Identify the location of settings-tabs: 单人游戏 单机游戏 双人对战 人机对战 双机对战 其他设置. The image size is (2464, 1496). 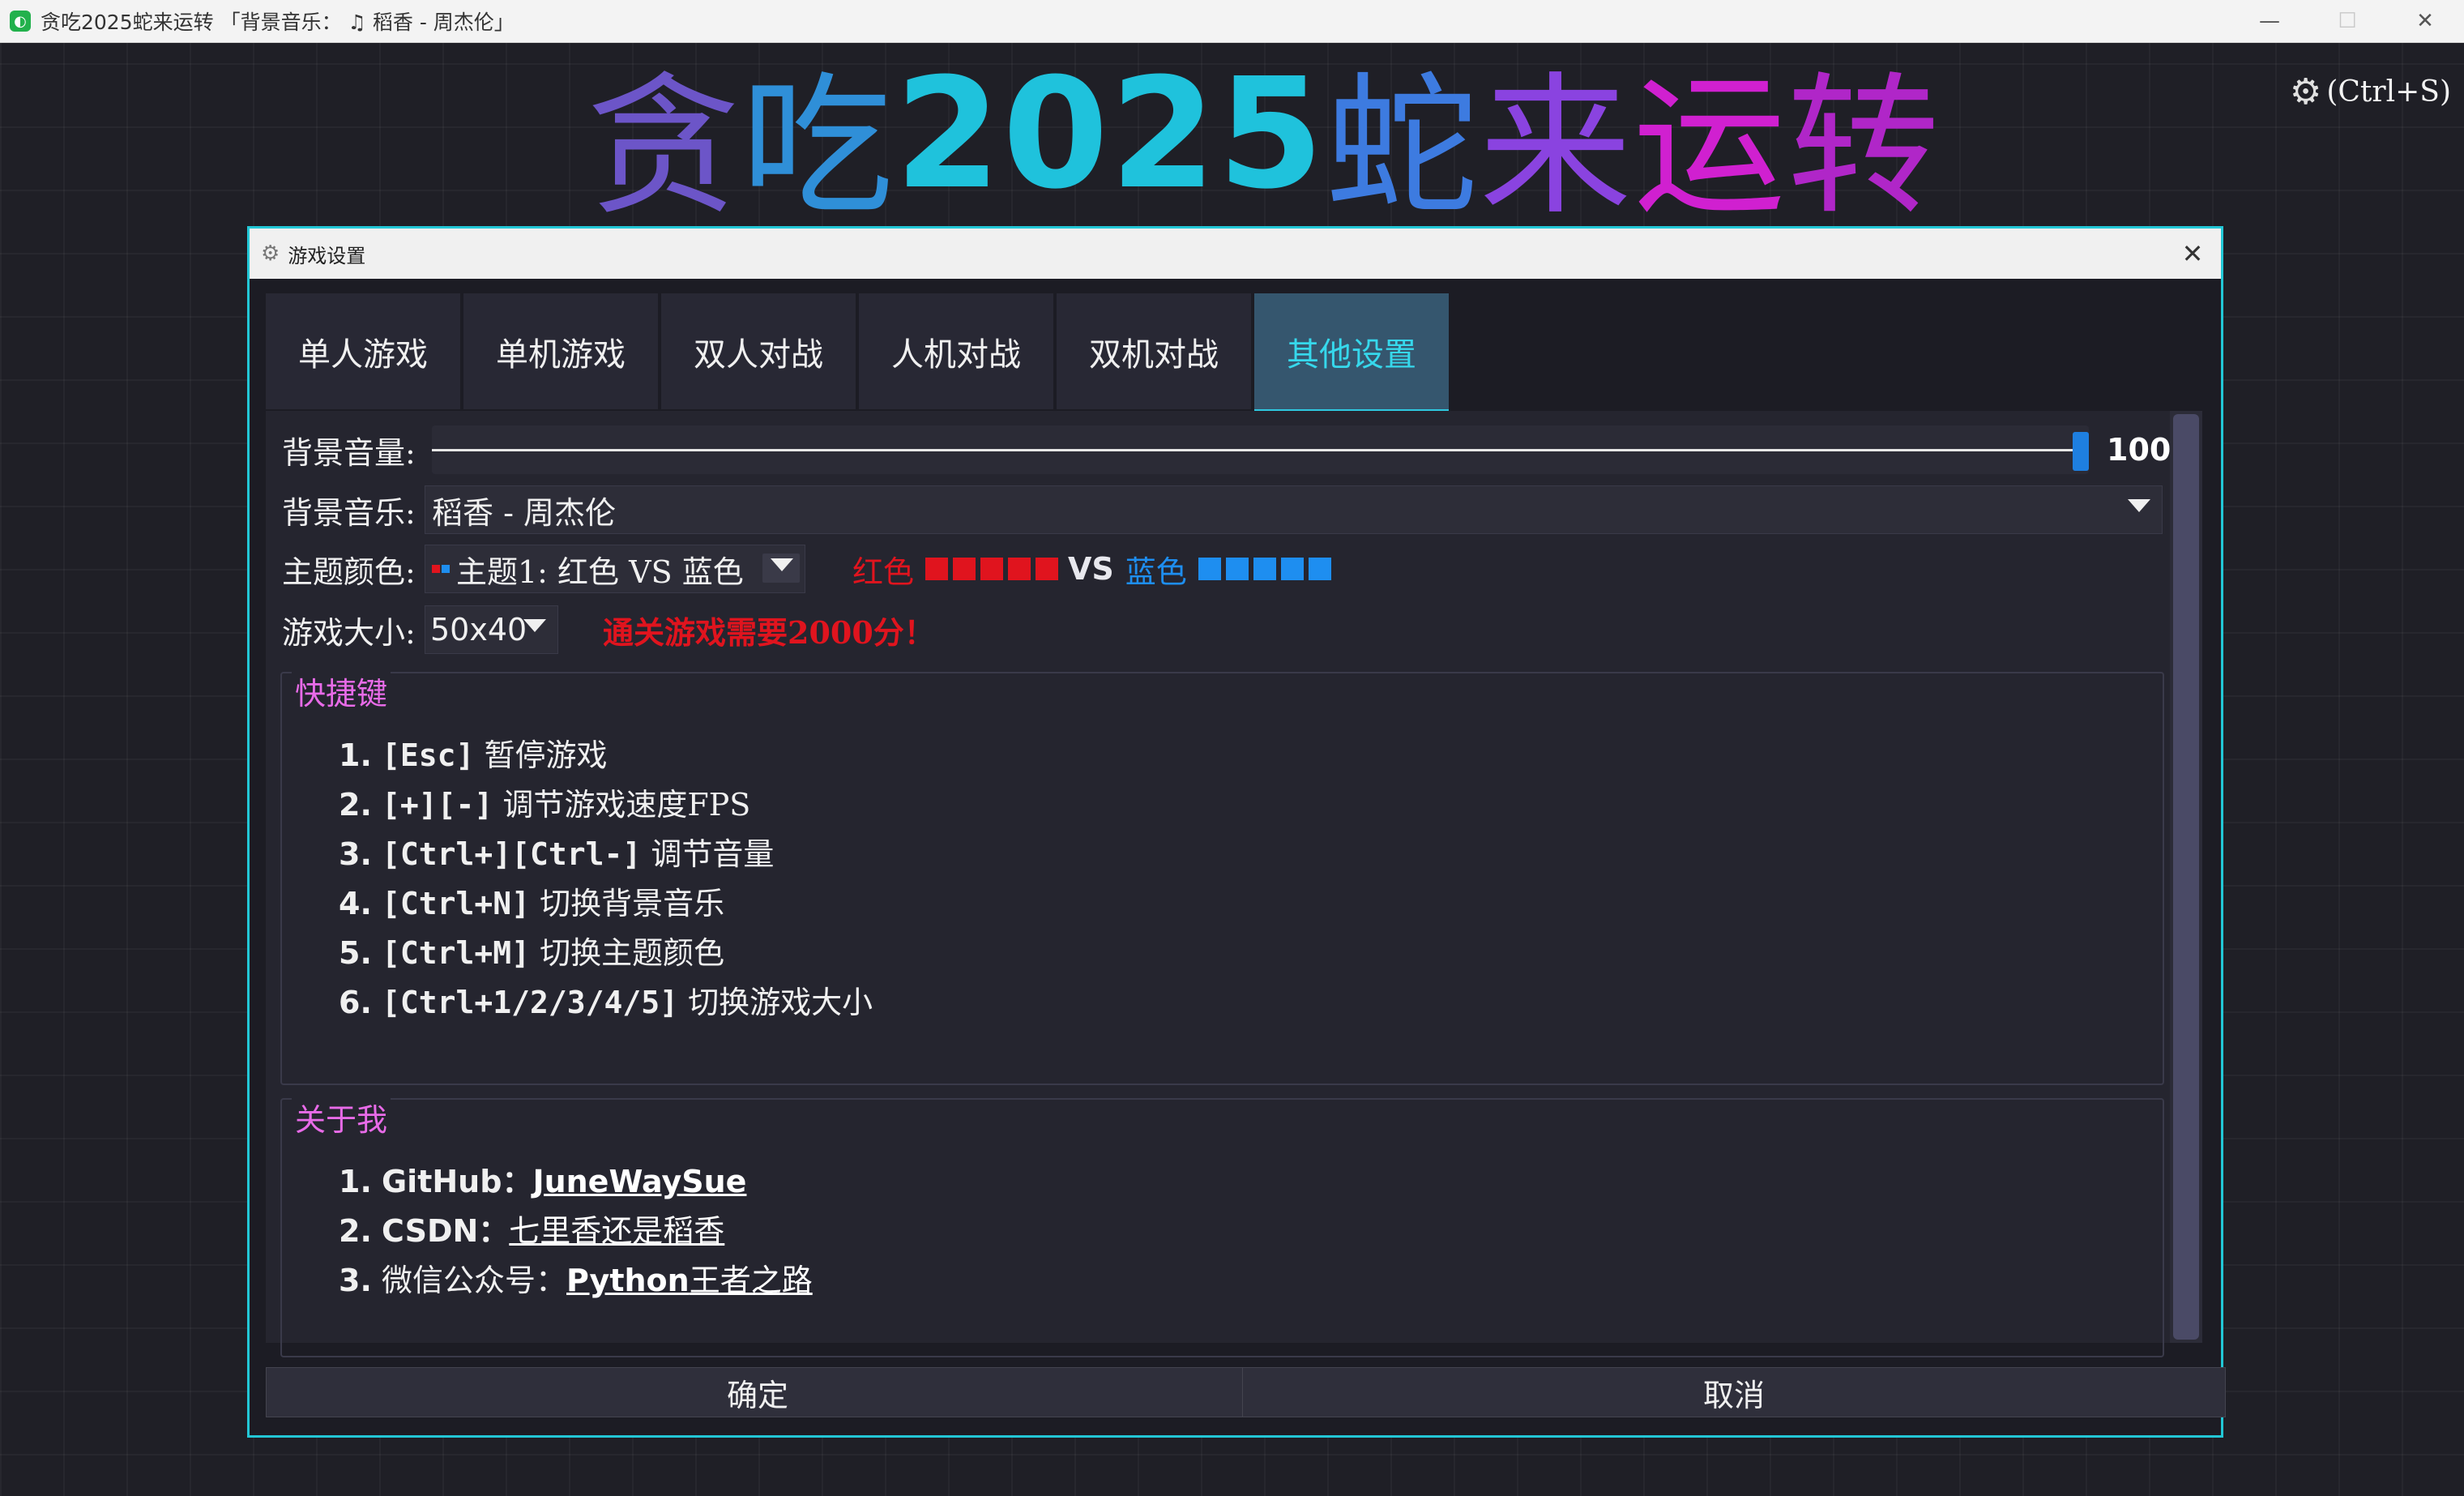
(859, 352).